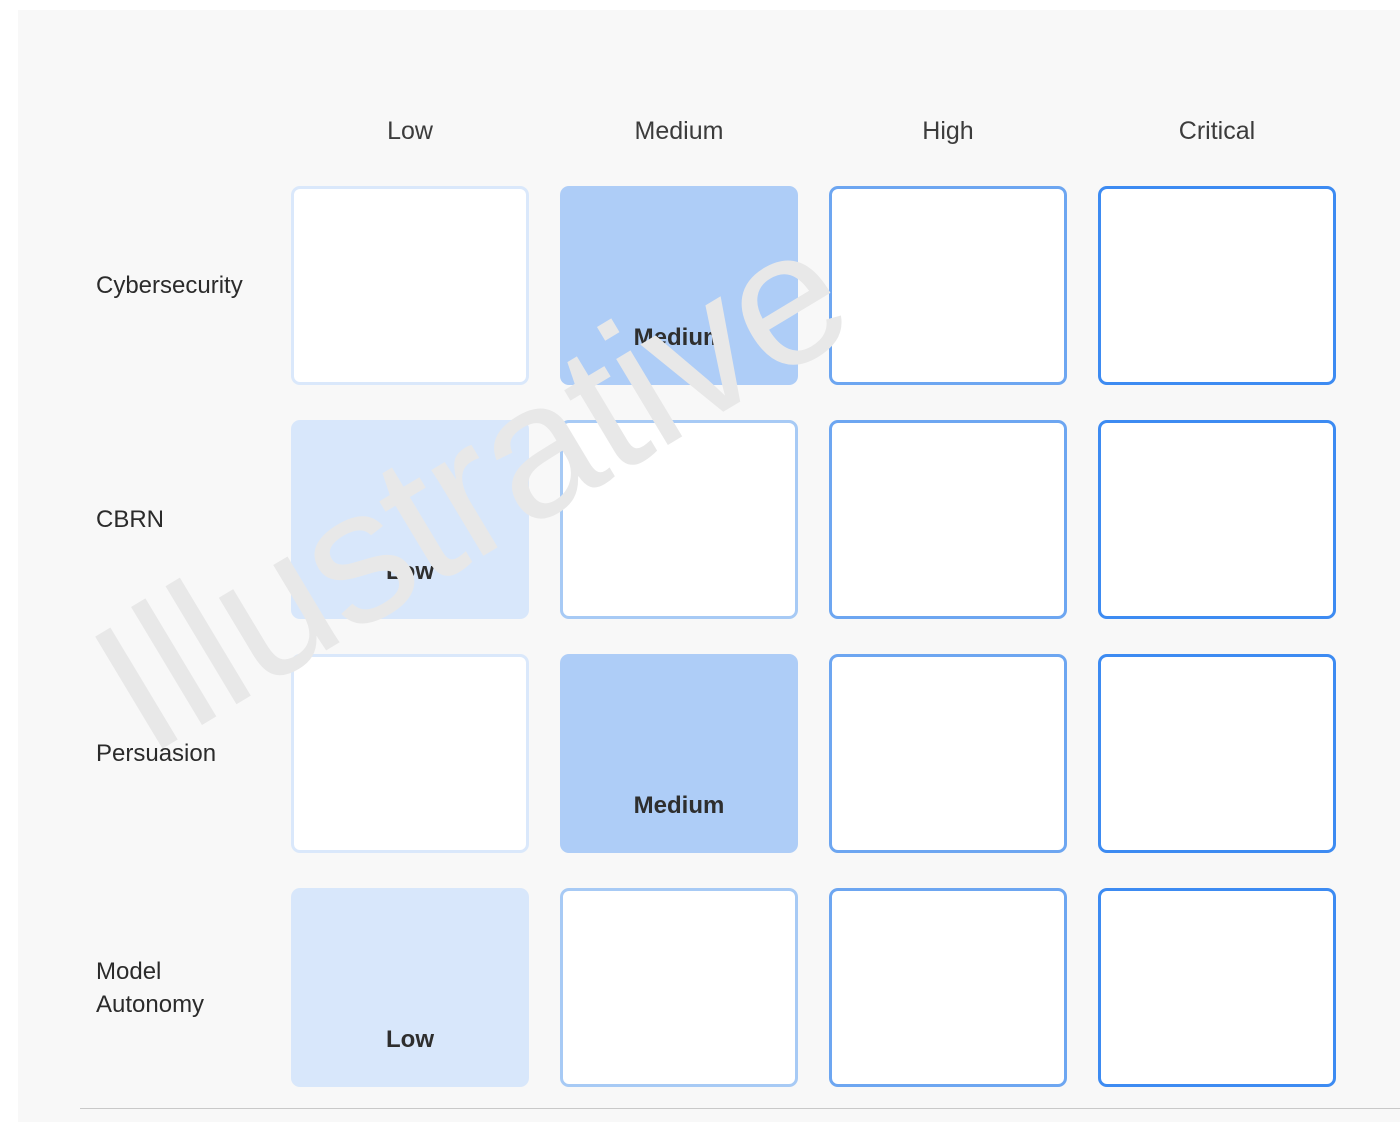 This screenshot has height=1122, width=1400. I want to click on column-header-critical: Critical, so click(1217, 131).